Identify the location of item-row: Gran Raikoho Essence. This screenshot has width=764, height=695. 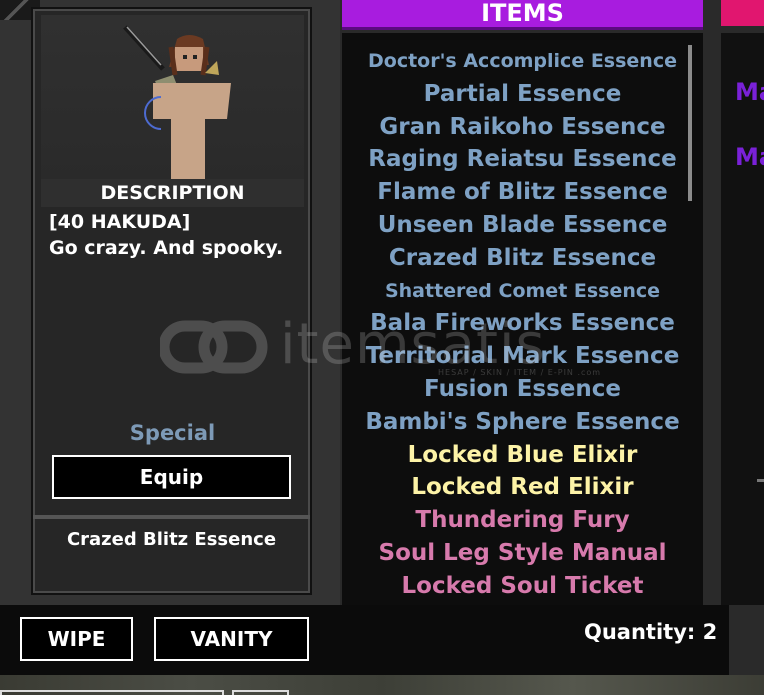
(522, 127).